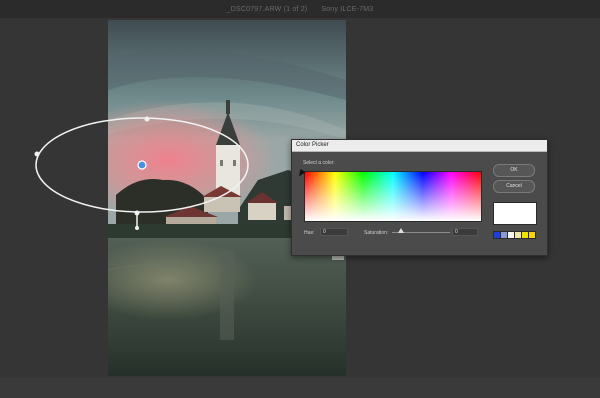  What do you see at coordinates (514, 186) in the screenshot?
I see `cancel-button: Cancel` at bounding box center [514, 186].